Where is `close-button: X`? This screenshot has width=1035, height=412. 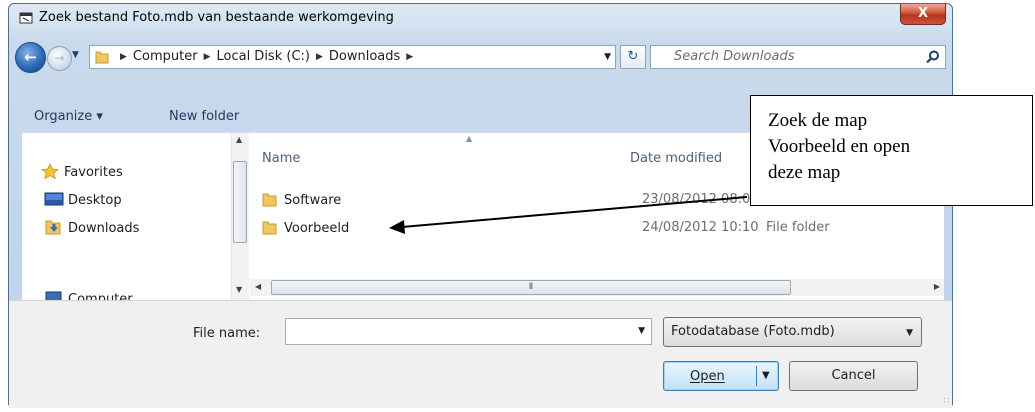
close-button: X is located at coordinates (923, 14).